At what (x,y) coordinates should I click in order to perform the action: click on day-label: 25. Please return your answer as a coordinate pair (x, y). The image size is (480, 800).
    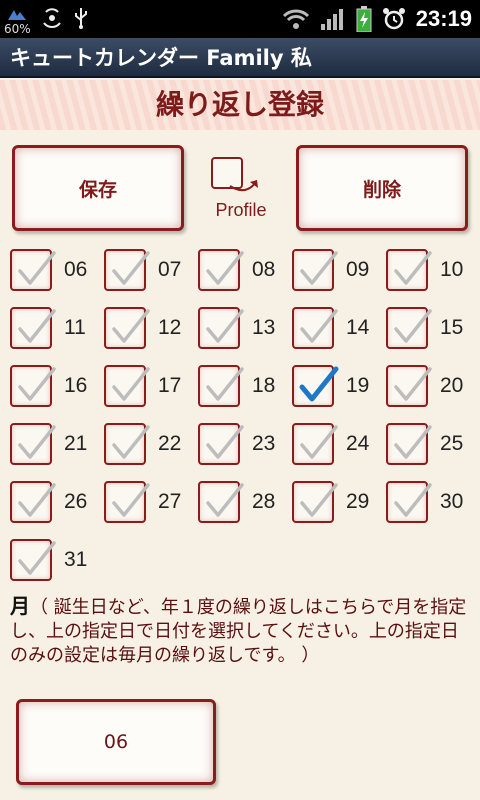
    Looking at the image, I should click on (452, 443).